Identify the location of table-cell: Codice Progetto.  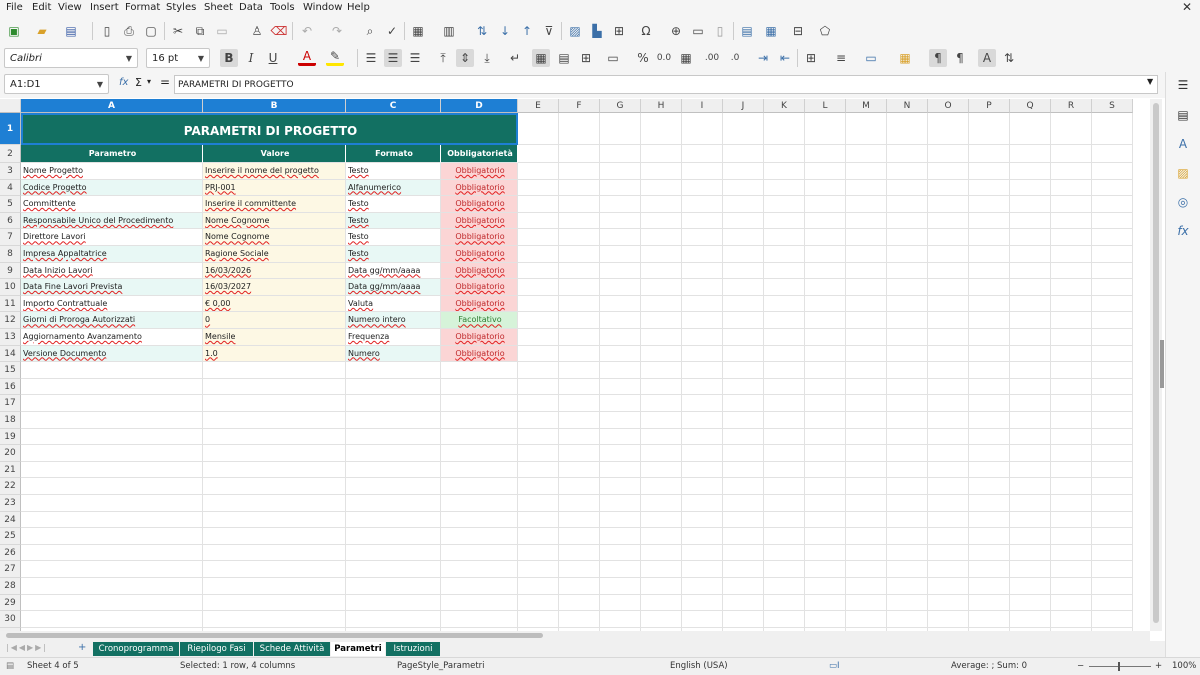
(112, 188).